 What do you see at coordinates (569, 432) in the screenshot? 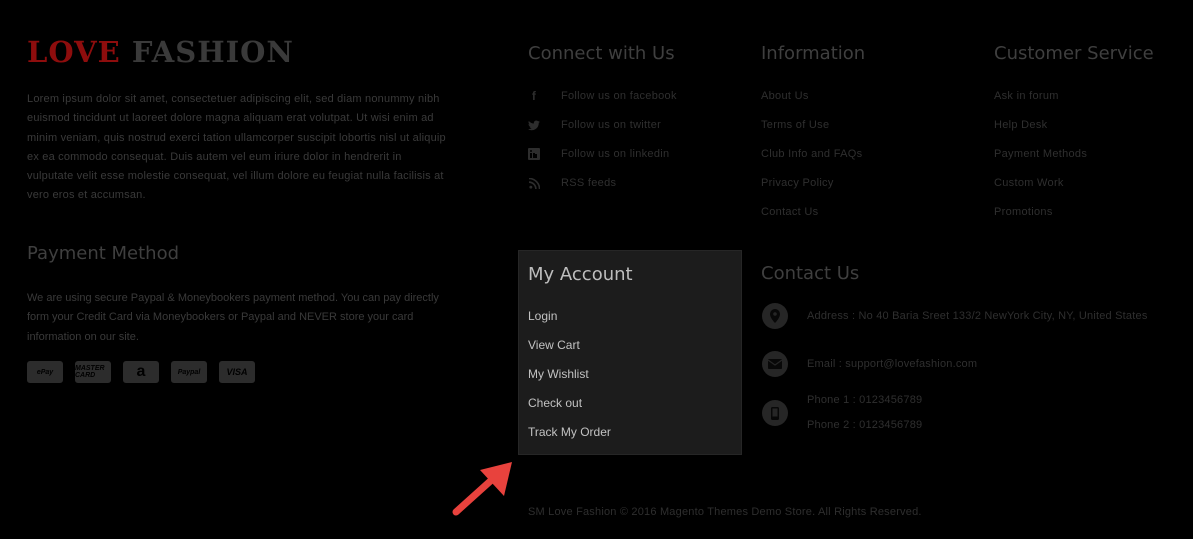
I see `account-link-track-my-order: Track My Order` at bounding box center [569, 432].